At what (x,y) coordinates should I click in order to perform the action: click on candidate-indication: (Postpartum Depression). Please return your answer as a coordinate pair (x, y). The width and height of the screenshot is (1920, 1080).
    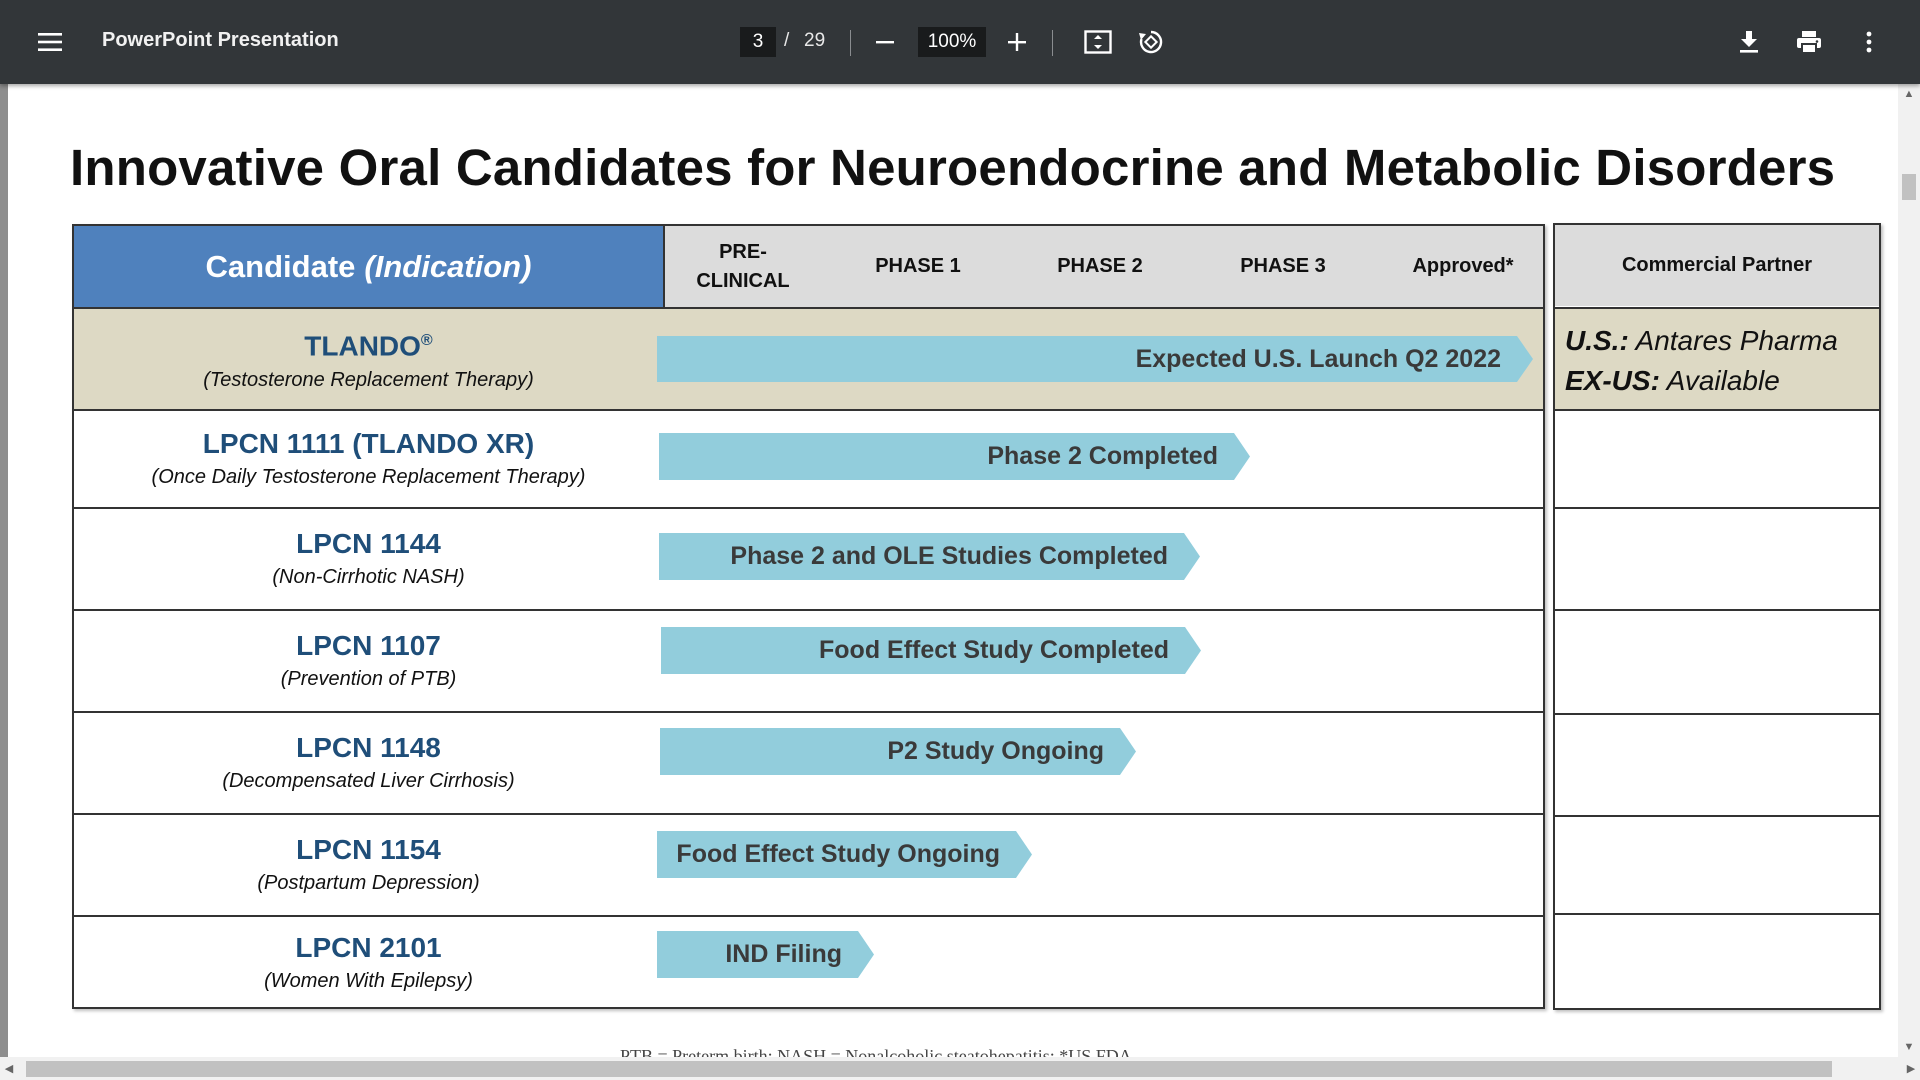
    Looking at the image, I should click on (368, 883).